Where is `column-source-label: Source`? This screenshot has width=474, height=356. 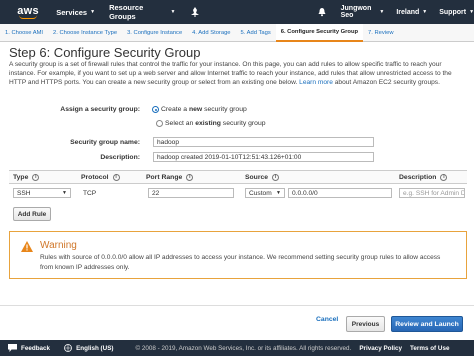
column-source-label: Source is located at coordinates (257, 177).